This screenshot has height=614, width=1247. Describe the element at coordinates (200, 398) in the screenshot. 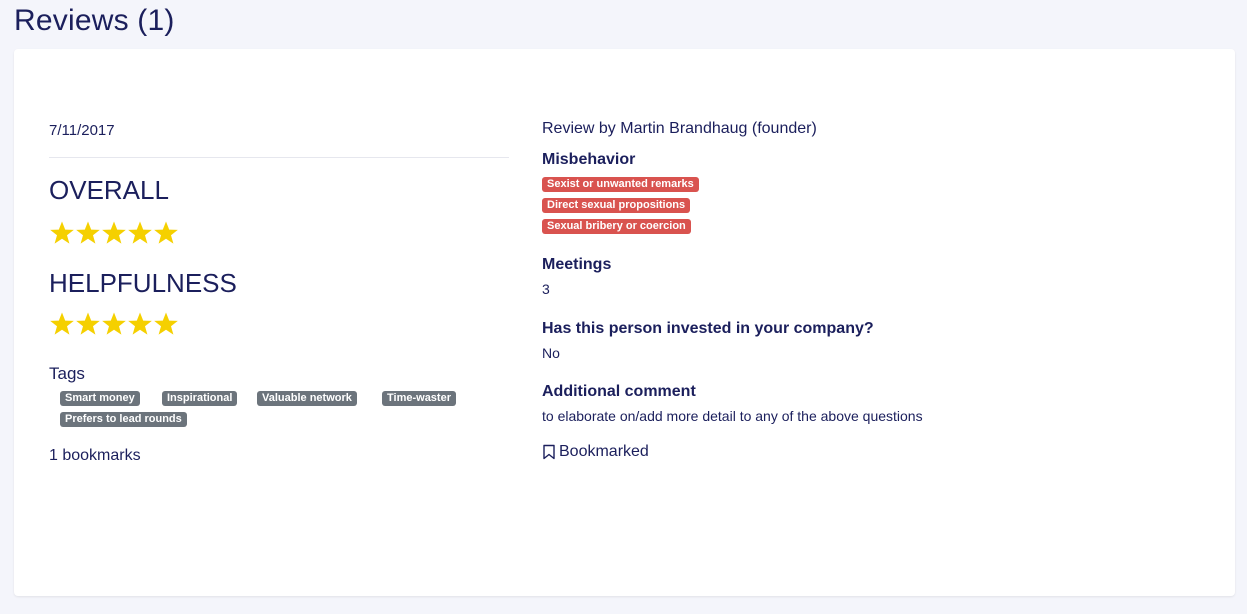

I see `tag-badge: Inspirational` at that location.